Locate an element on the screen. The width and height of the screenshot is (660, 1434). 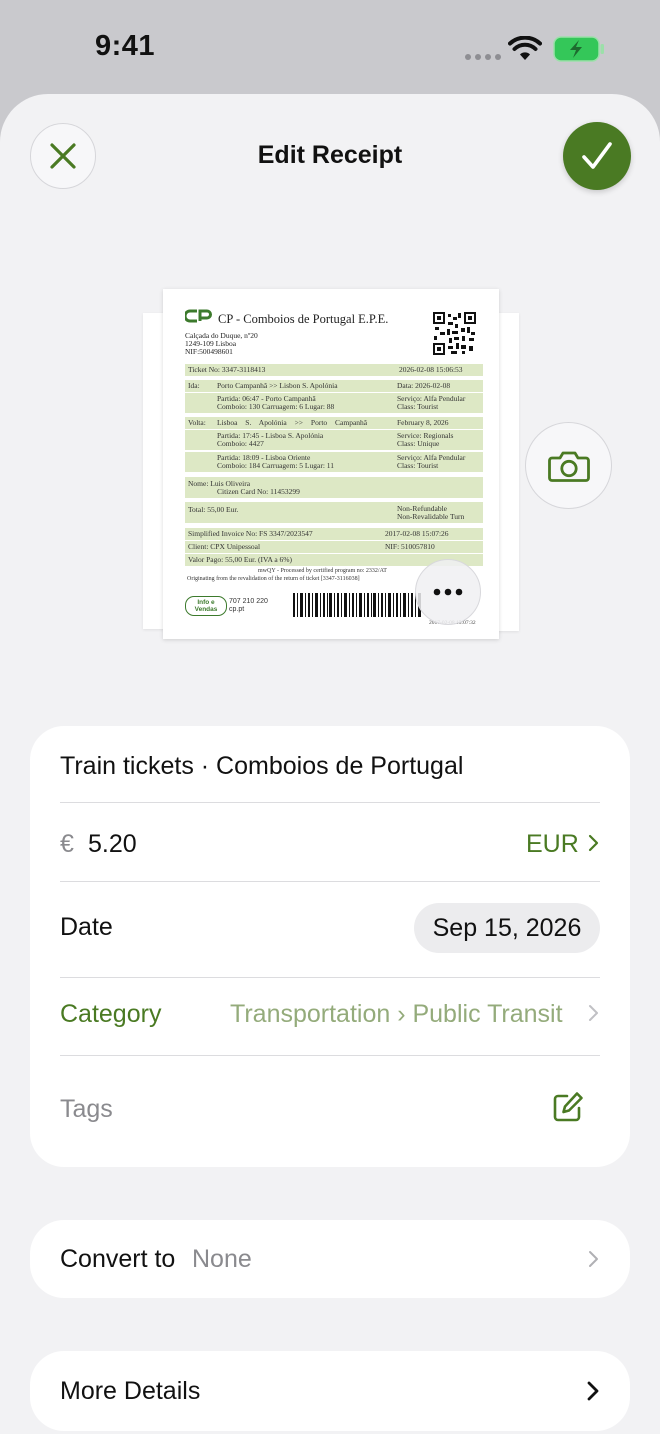
camera-button is located at coordinates (568, 465).